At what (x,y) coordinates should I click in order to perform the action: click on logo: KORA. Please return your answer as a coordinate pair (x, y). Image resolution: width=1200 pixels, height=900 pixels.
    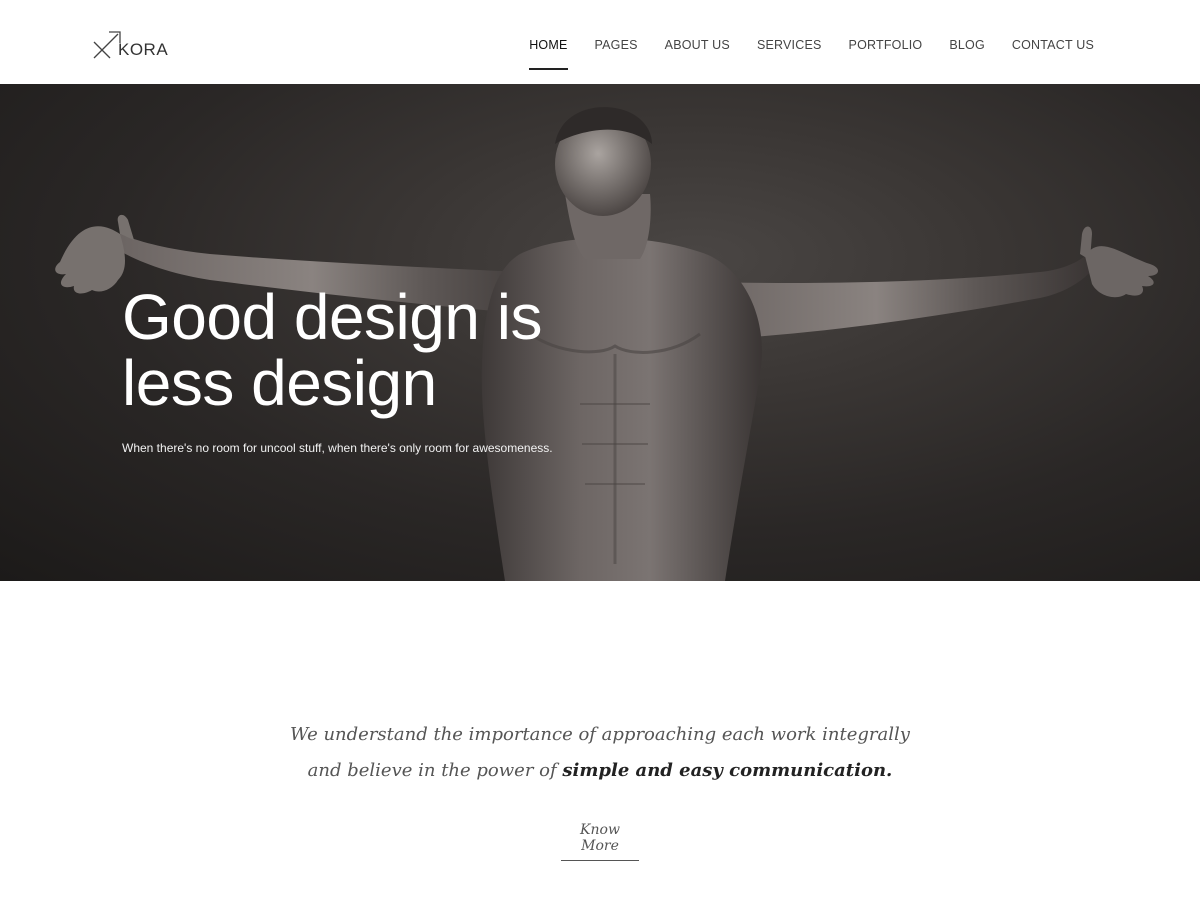
    Looking at the image, I should click on (130, 43).